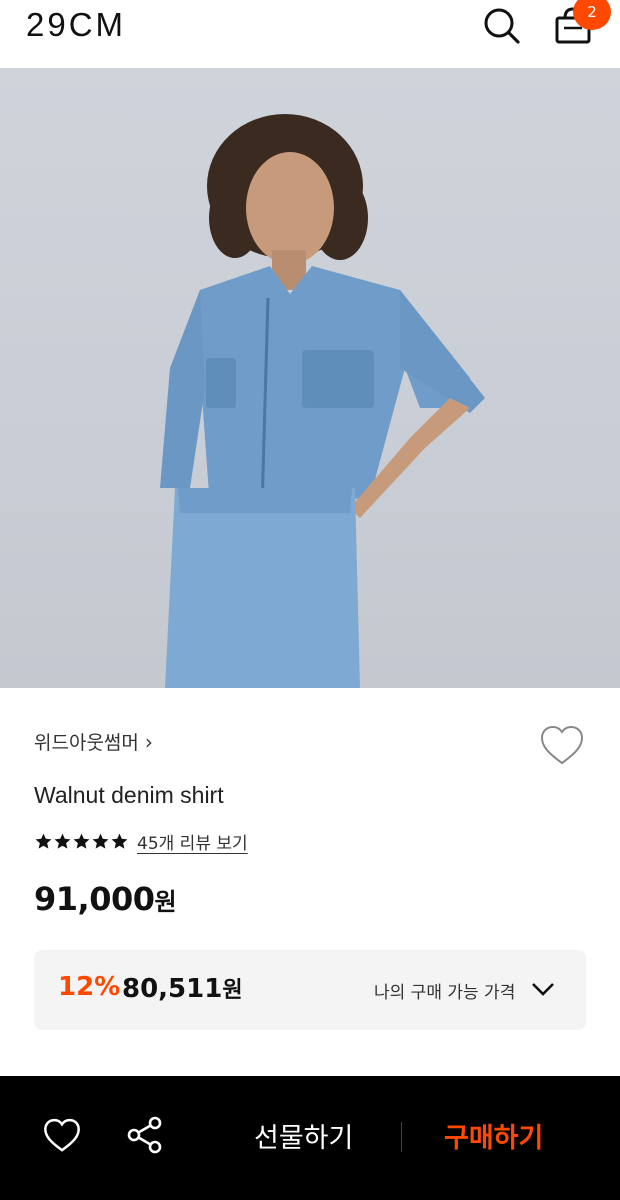 The width and height of the screenshot is (620, 1200). What do you see at coordinates (303, 1135) in the screenshot?
I see `gift-button: 선물하기` at bounding box center [303, 1135].